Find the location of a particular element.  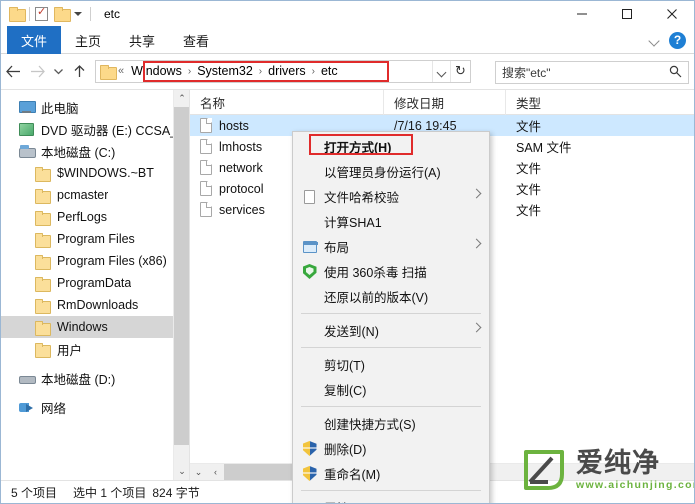

menu-item-label: 重命名(M) is located at coordinates (352, 475).